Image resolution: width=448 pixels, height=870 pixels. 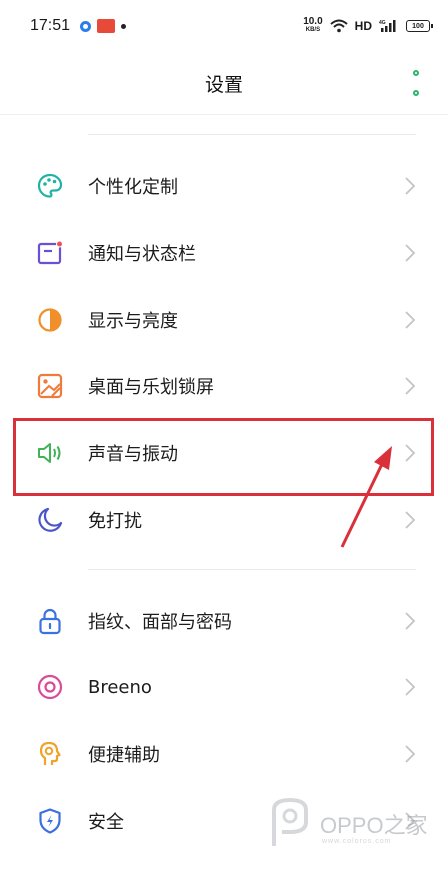 What do you see at coordinates (357, 841) in the screenshot?
I see `watermark-url: www.coloros.com` at bounding box center [357, 841].